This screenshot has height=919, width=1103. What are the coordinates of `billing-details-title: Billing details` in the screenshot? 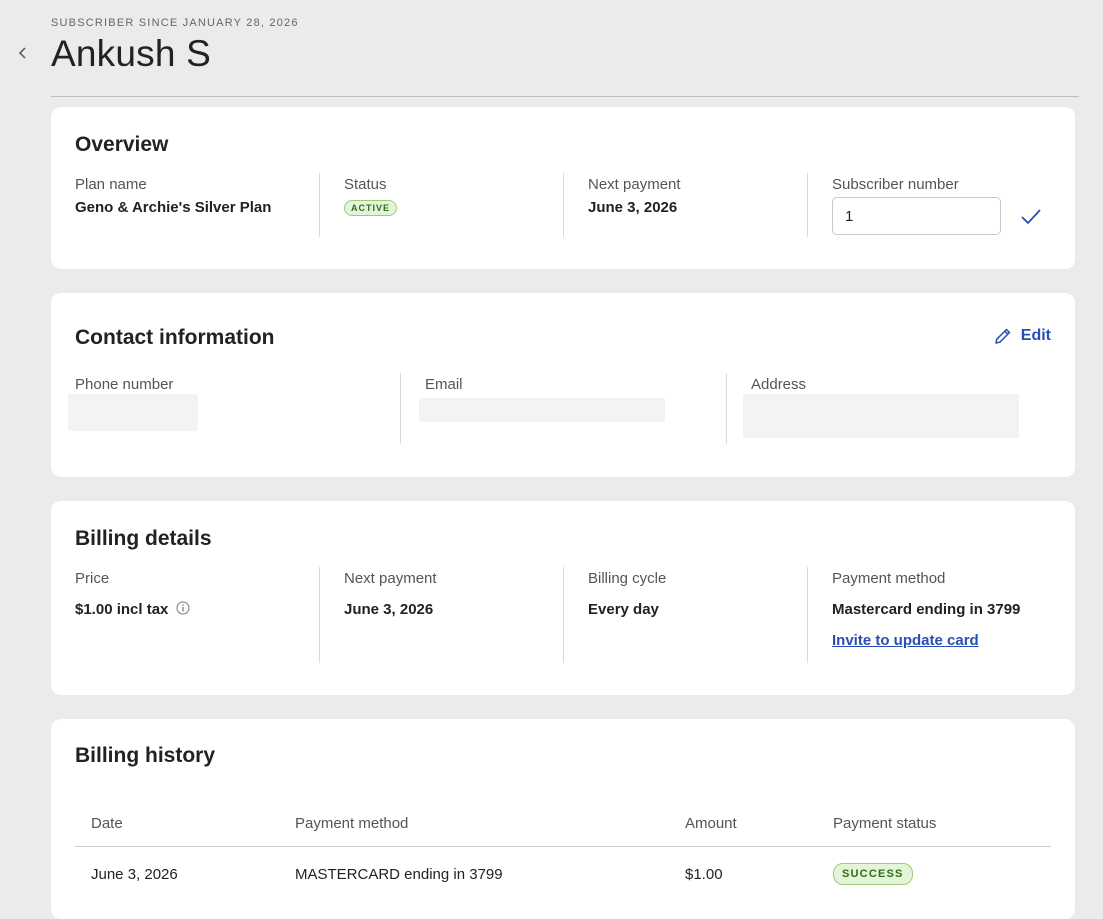 It's located at (143, 538).